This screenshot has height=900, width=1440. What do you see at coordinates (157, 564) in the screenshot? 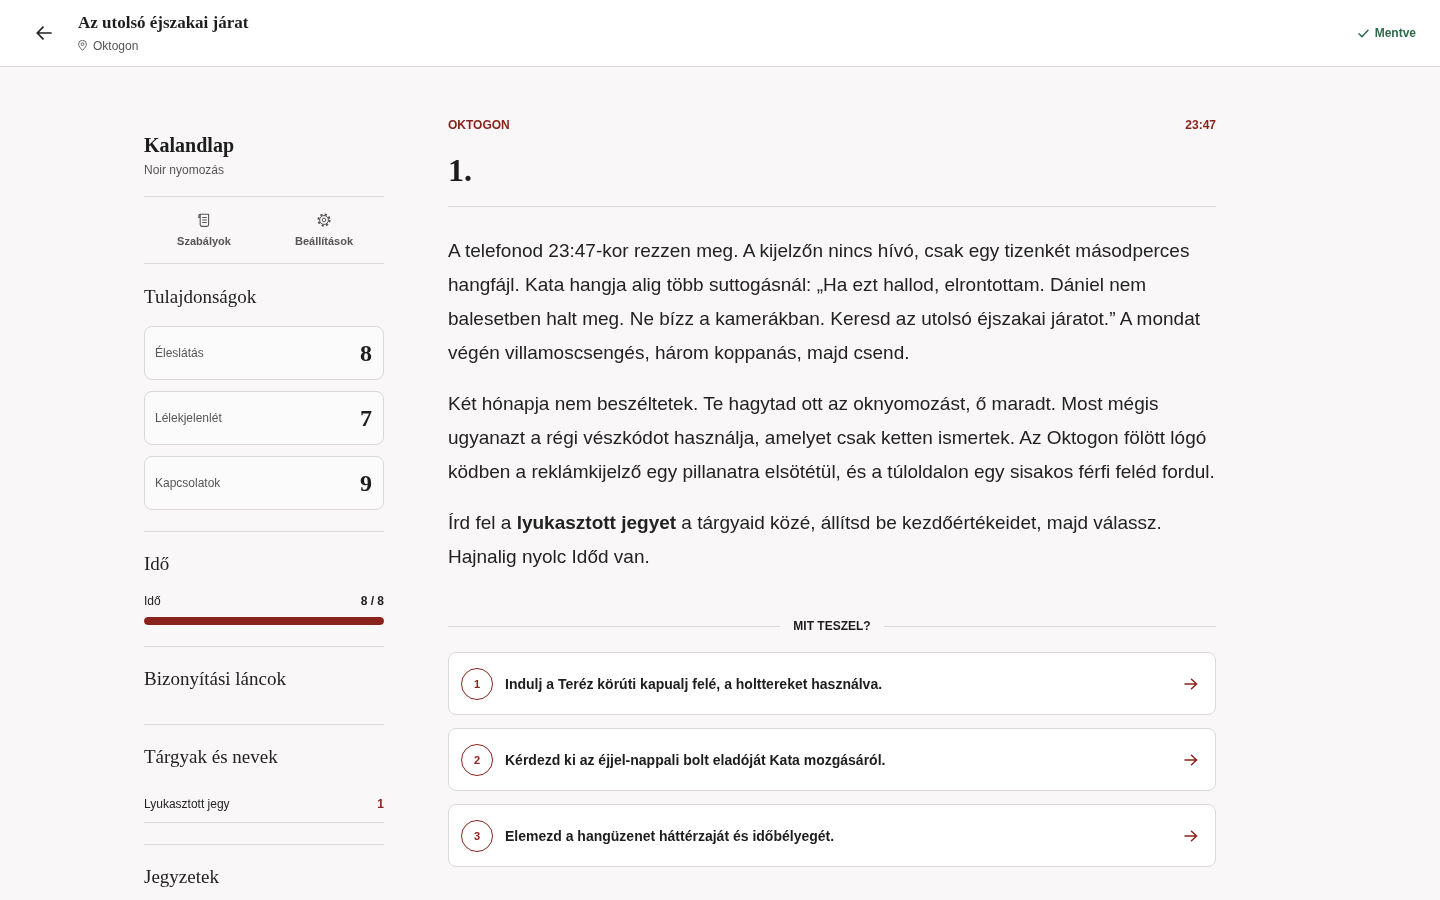
I see `section-heading: Idő` at bounding box center [157, 564].